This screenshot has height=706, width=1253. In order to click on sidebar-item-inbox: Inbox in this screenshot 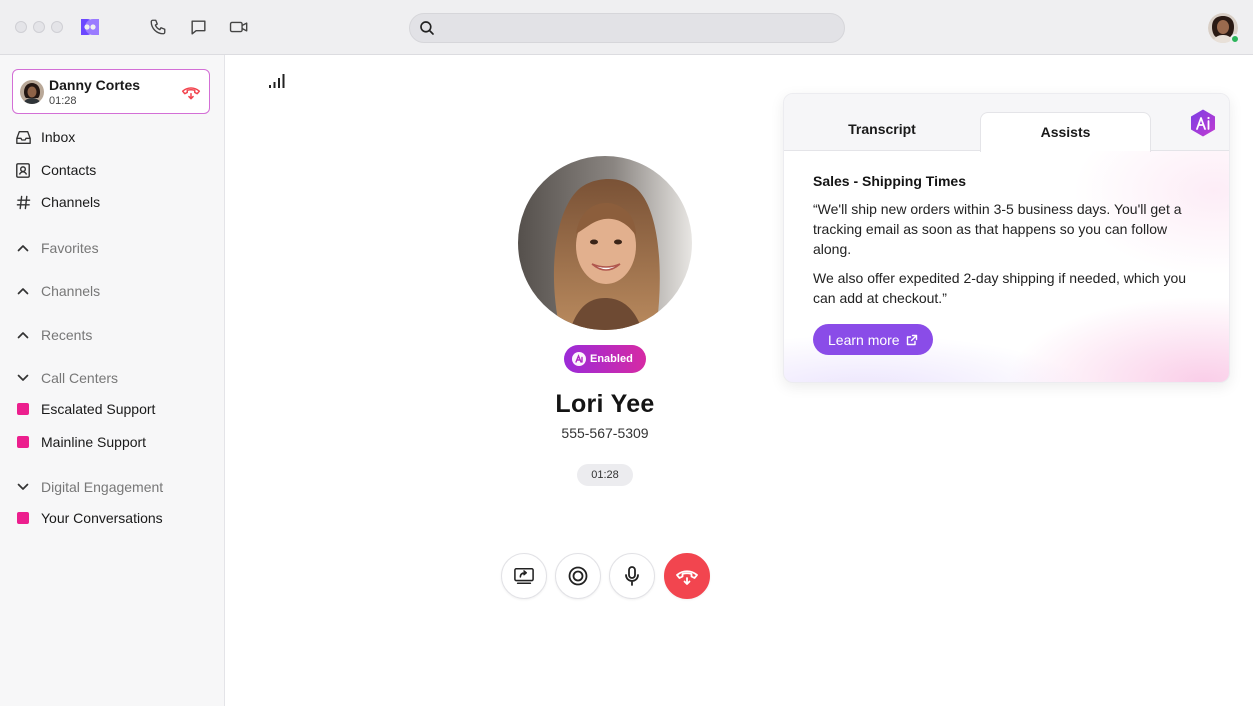, I will do `click(112, 137)`.